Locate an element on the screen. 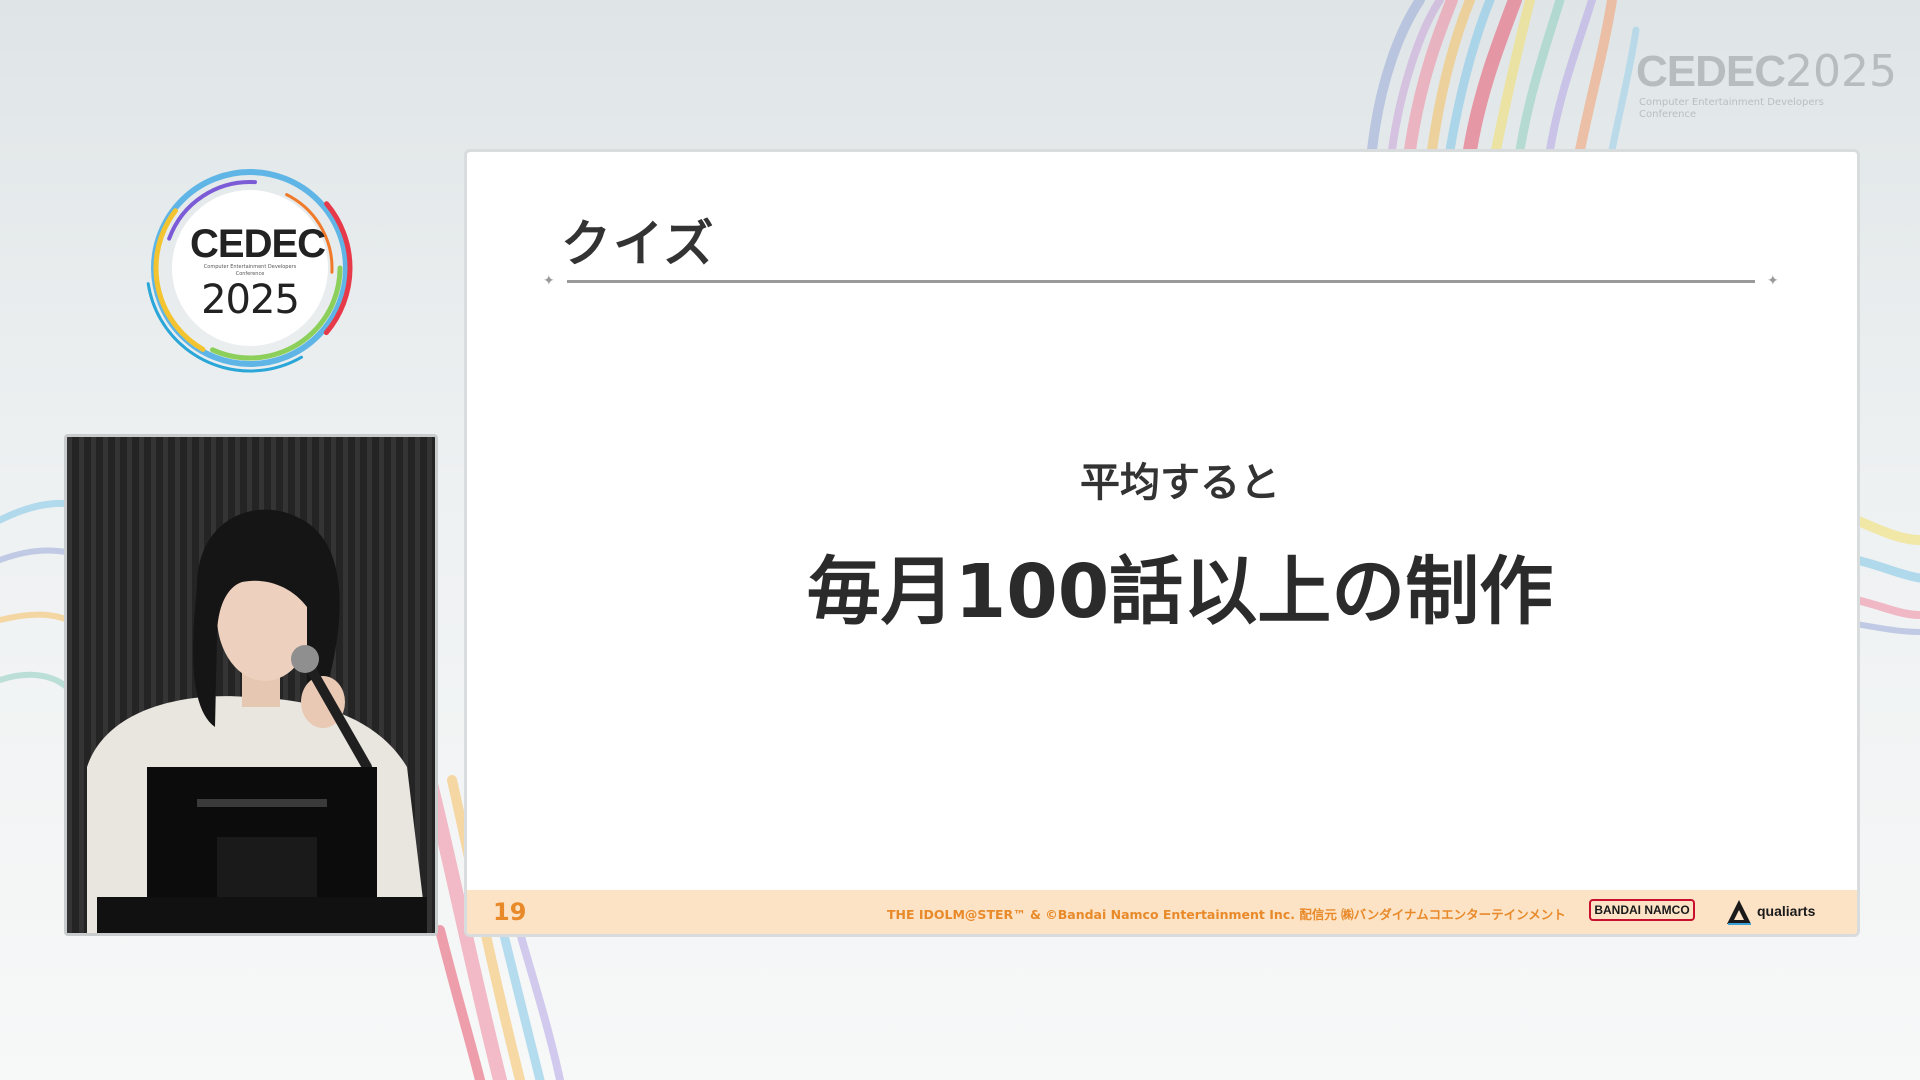  qualiarts-triangle-icon is located at coordinates (1739, 912).